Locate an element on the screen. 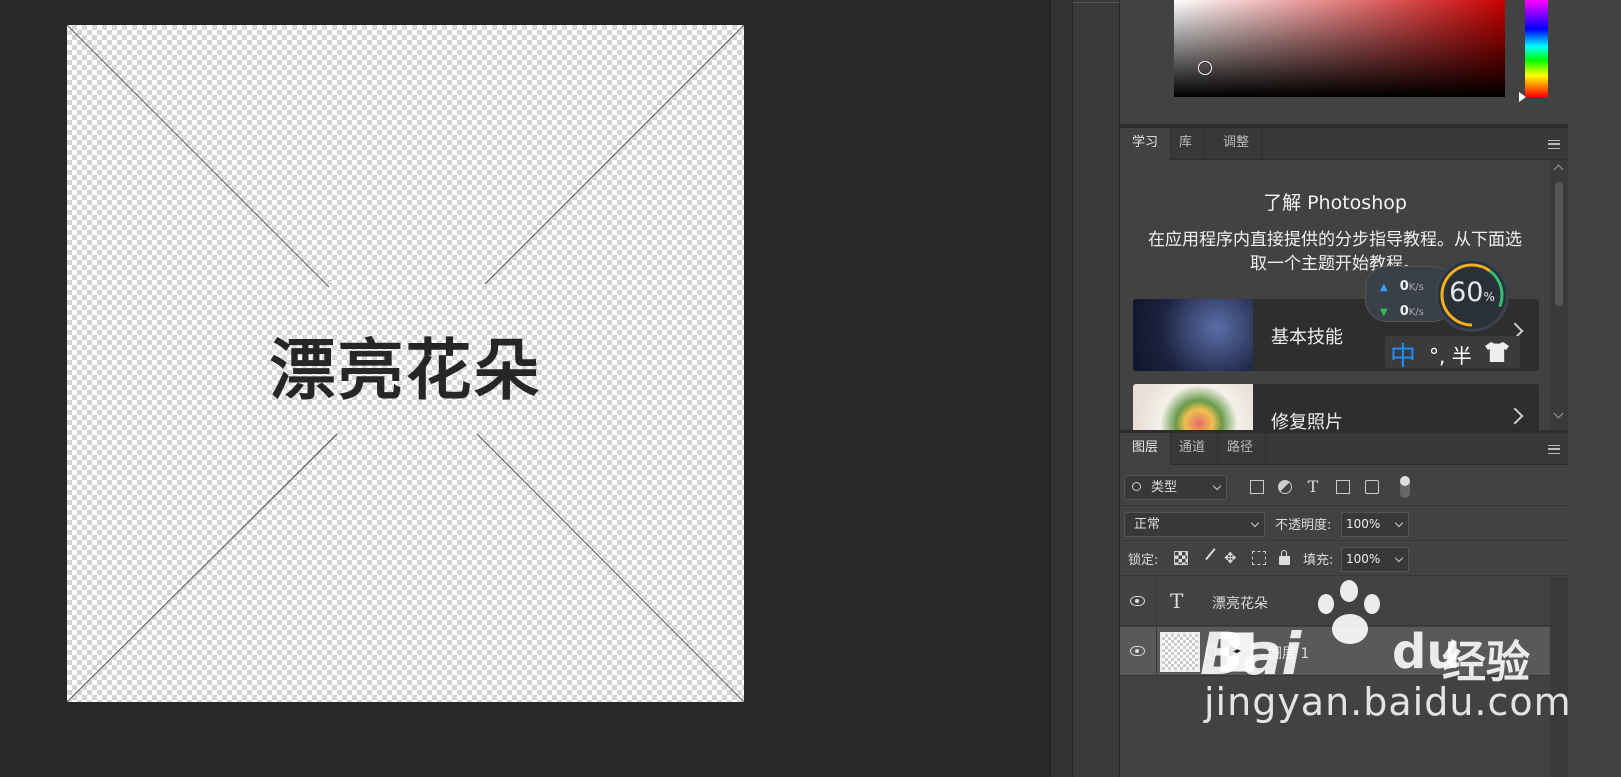 Image resolution: width=1621 pixels, height=777 pixels. tutorial-card-label: 基本技能 is located at coordinates (1307, 337).